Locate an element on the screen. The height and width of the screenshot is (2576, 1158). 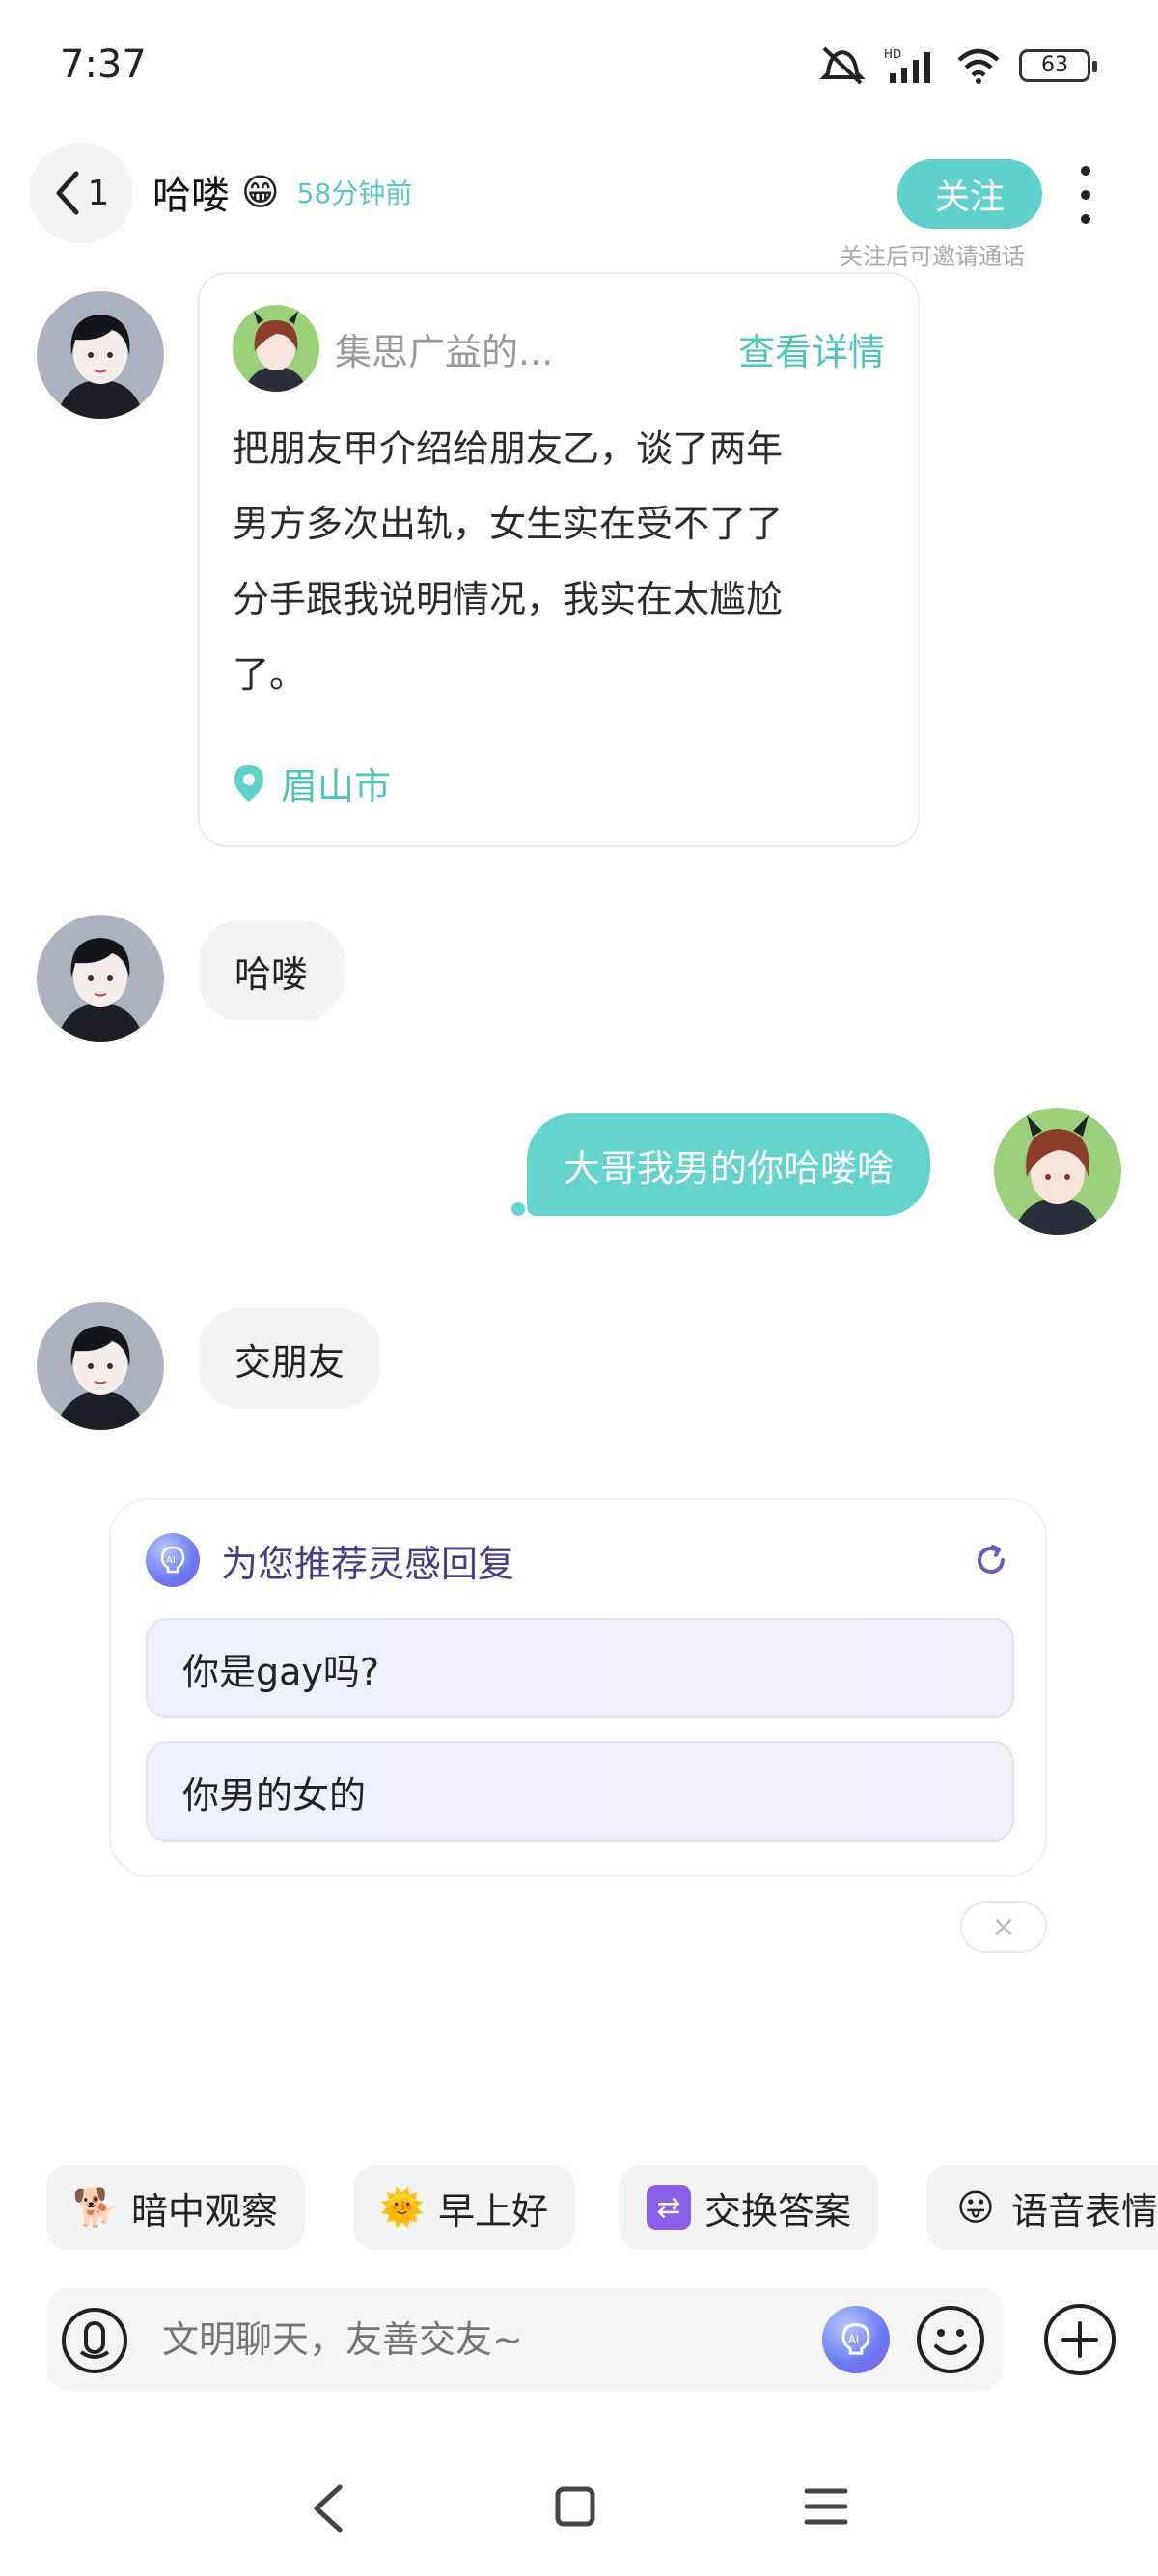
close-suggestions-button: × is located at coordinates (1003, 1927).